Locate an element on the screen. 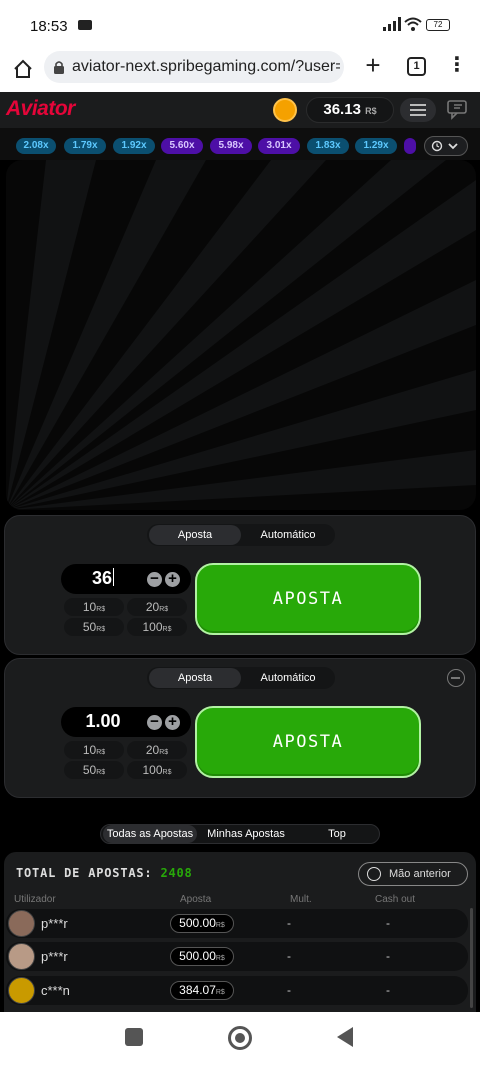 The image size is (480, 1066). status-bar: 18:53 72 is located at coordinates (240, 25).